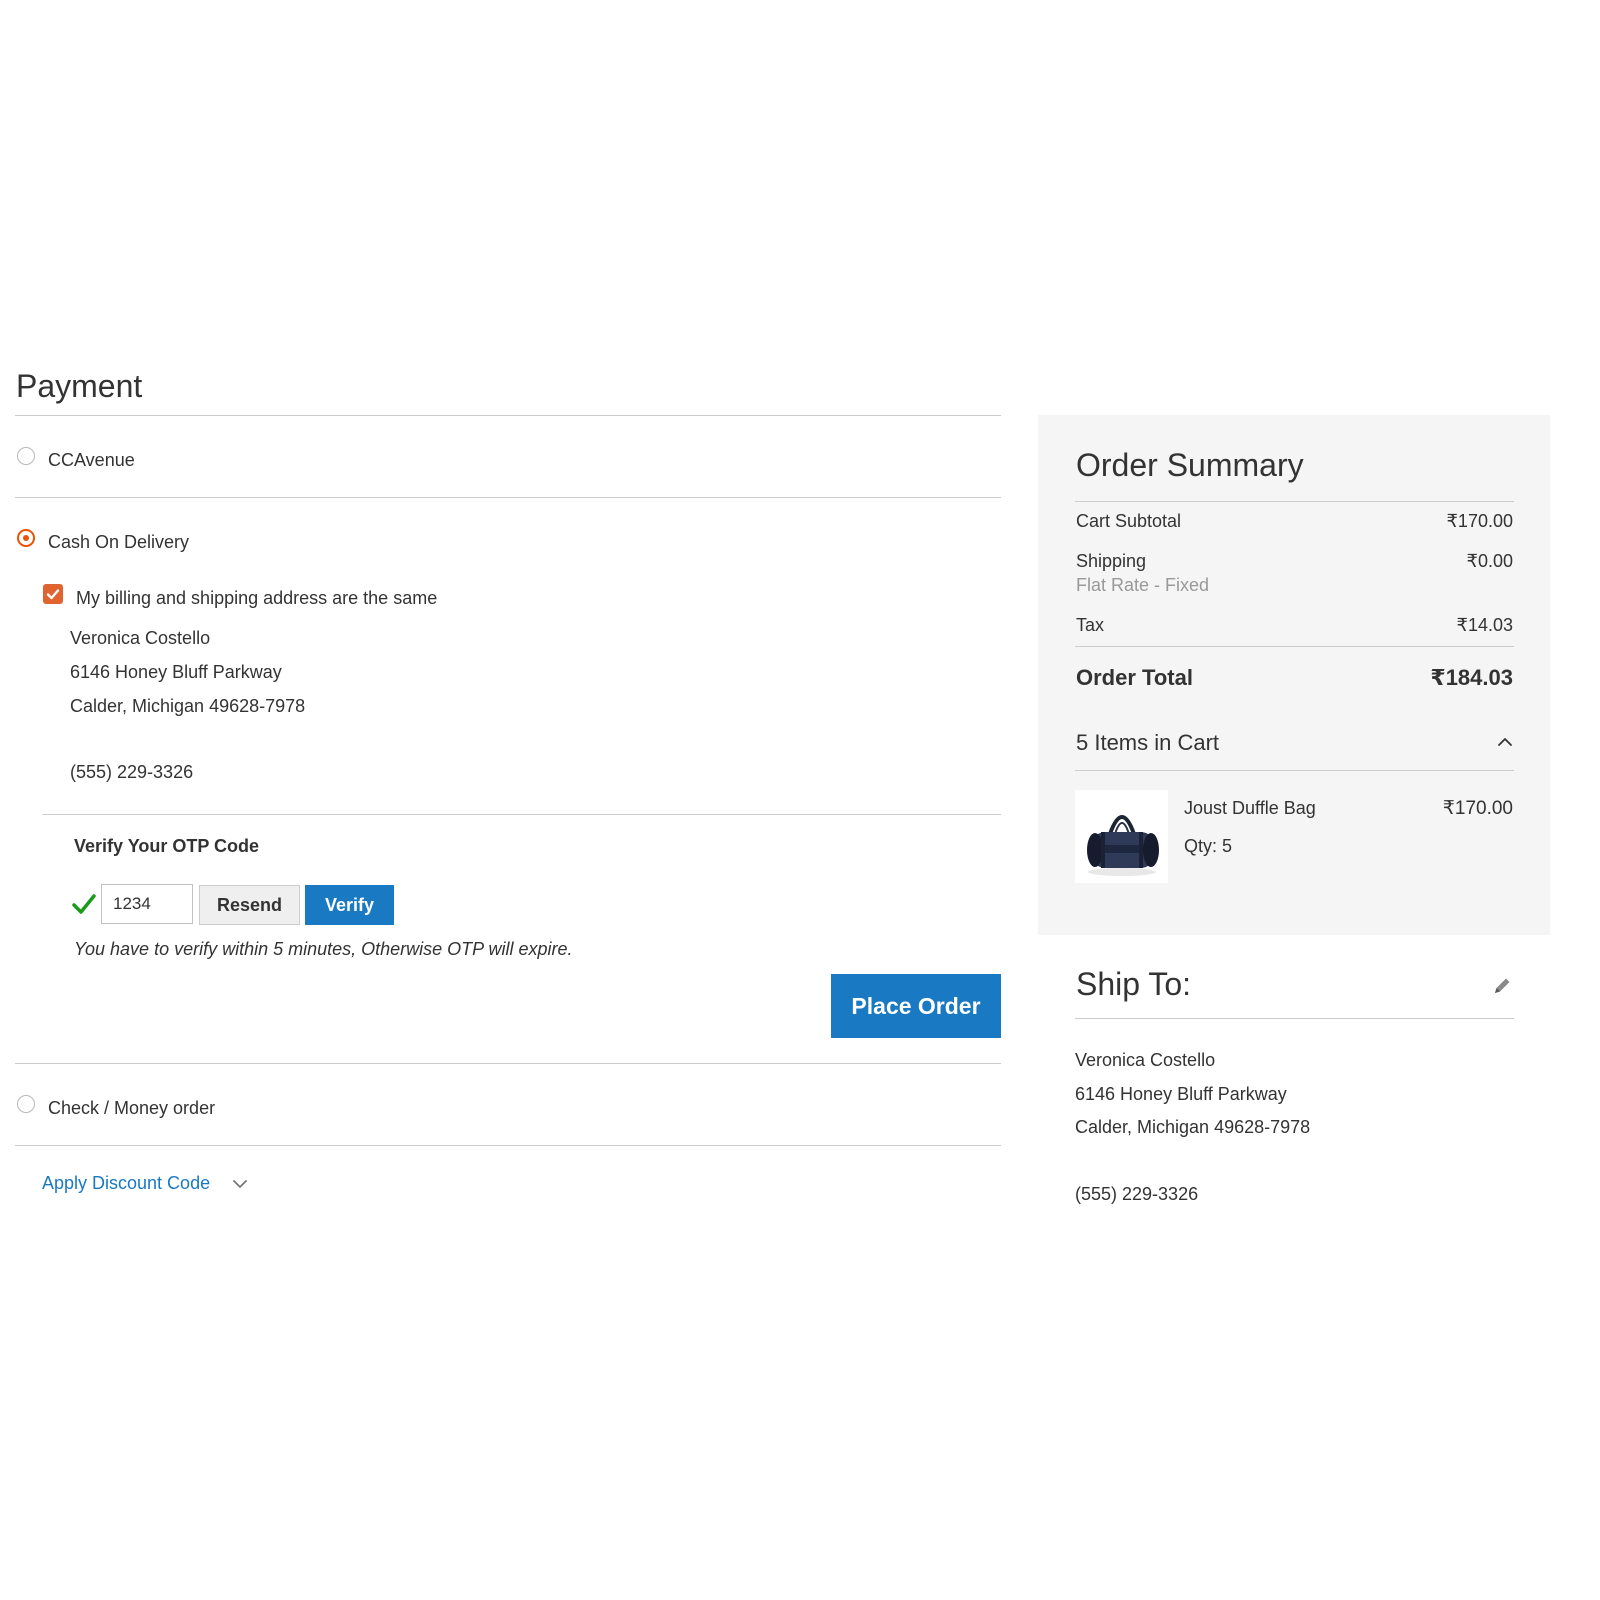 Image resolution: width=1600 pixels, height=1600 pixels. I want to click on tax-label: Tax, so click(1090, 625).